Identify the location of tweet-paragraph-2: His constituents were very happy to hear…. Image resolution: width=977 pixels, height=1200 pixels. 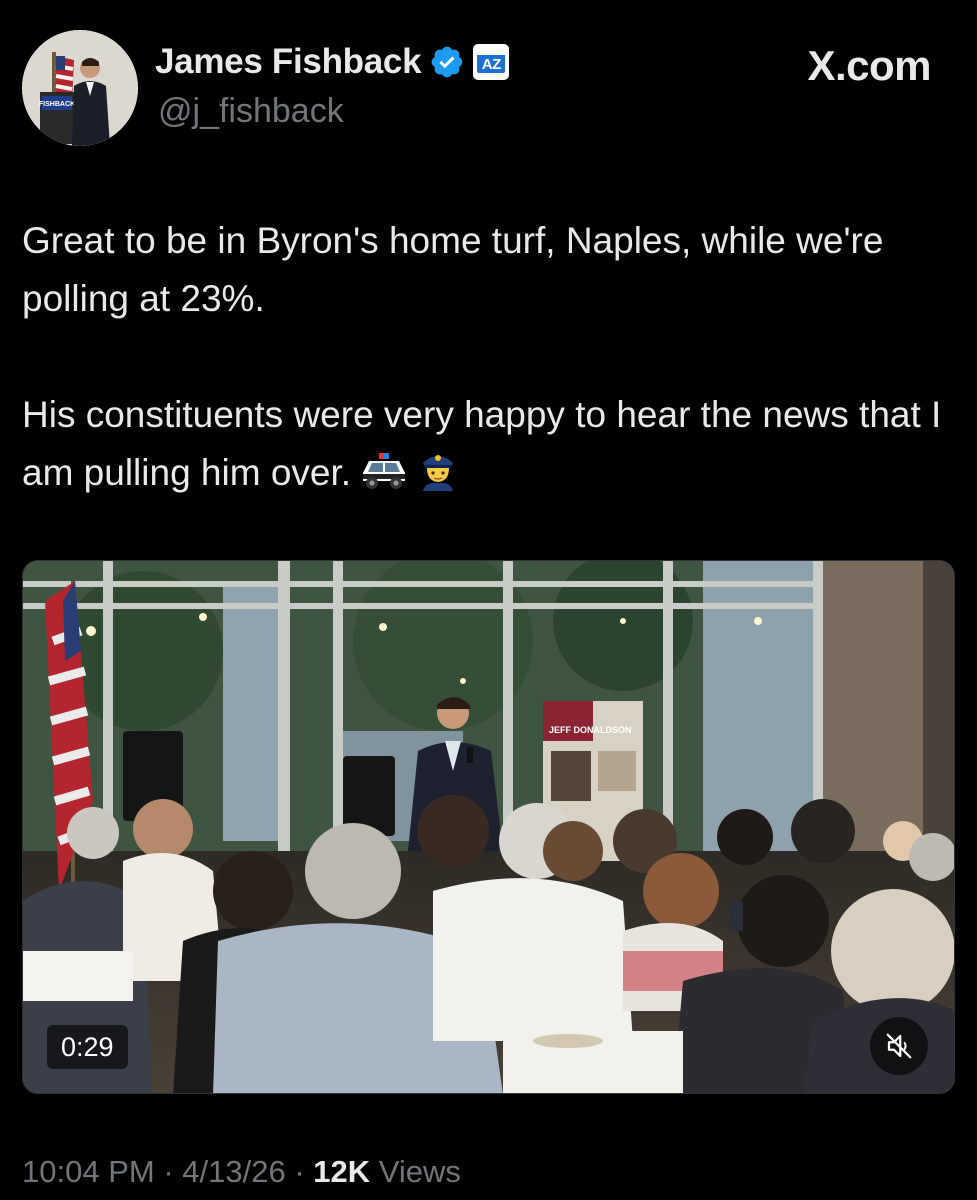
(487, 447).